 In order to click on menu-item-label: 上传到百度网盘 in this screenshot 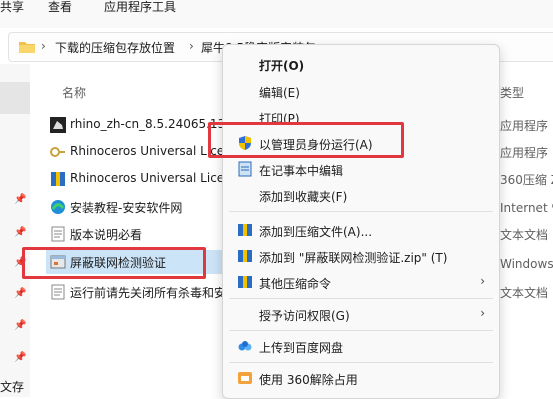, I will do `click(301, 348)`.